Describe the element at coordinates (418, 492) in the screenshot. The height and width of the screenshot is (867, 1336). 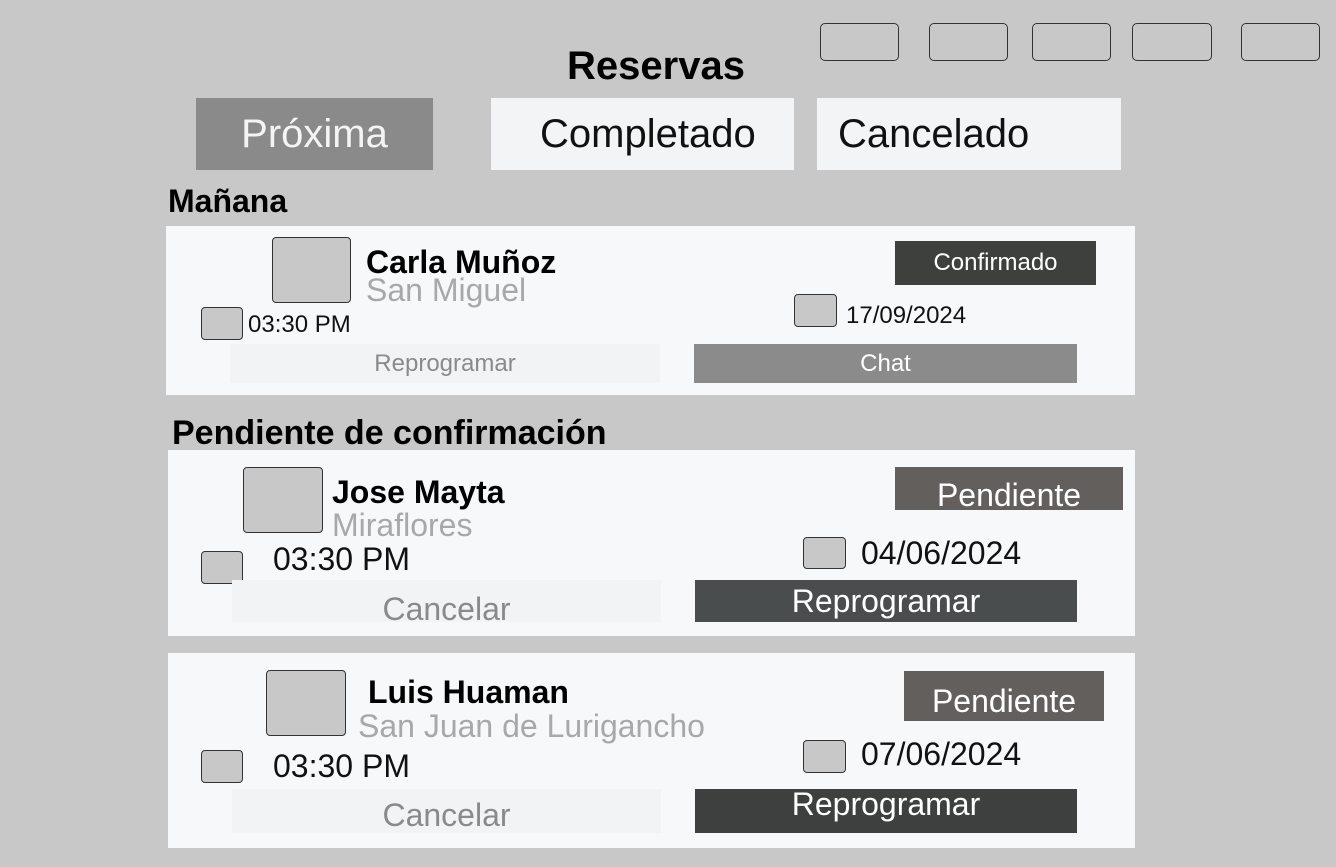
I see `client-name: Jose Mayta` at that location.